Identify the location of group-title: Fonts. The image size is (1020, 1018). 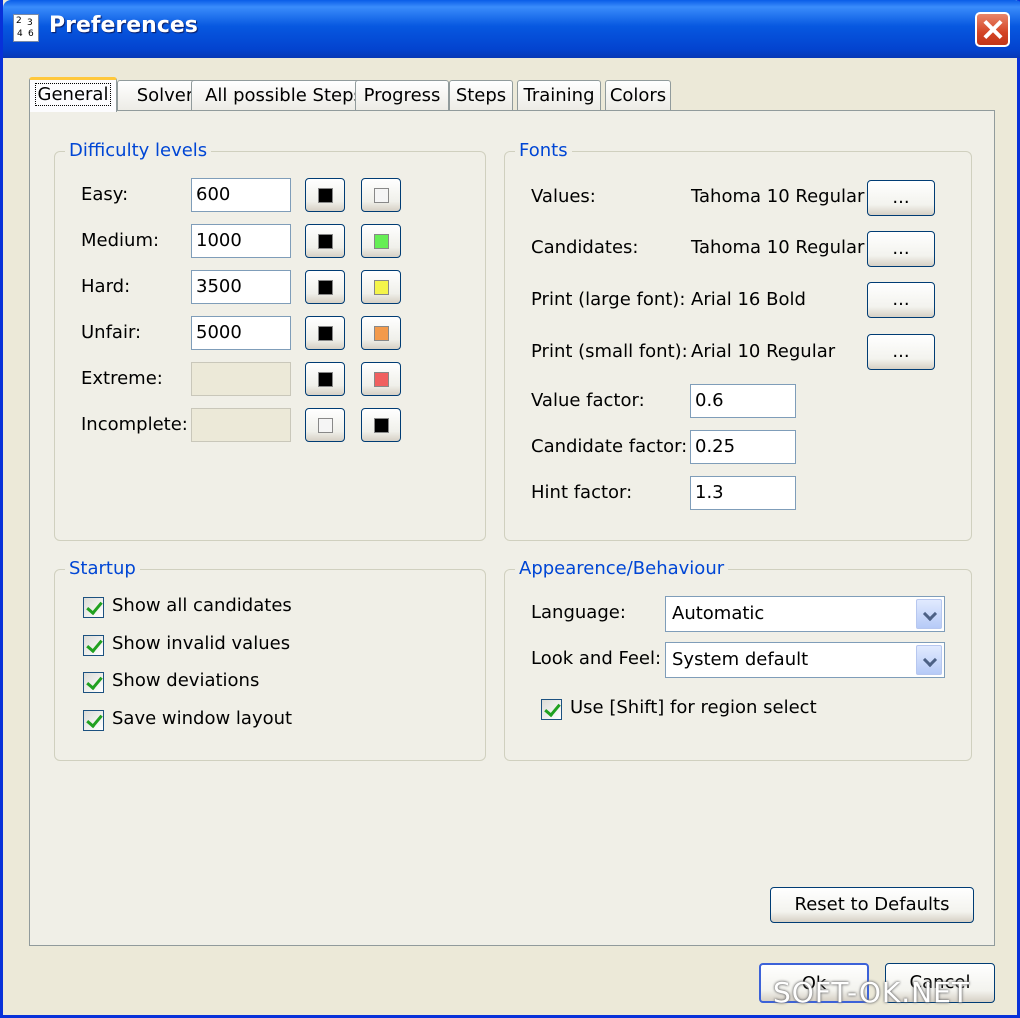
(543, 150).